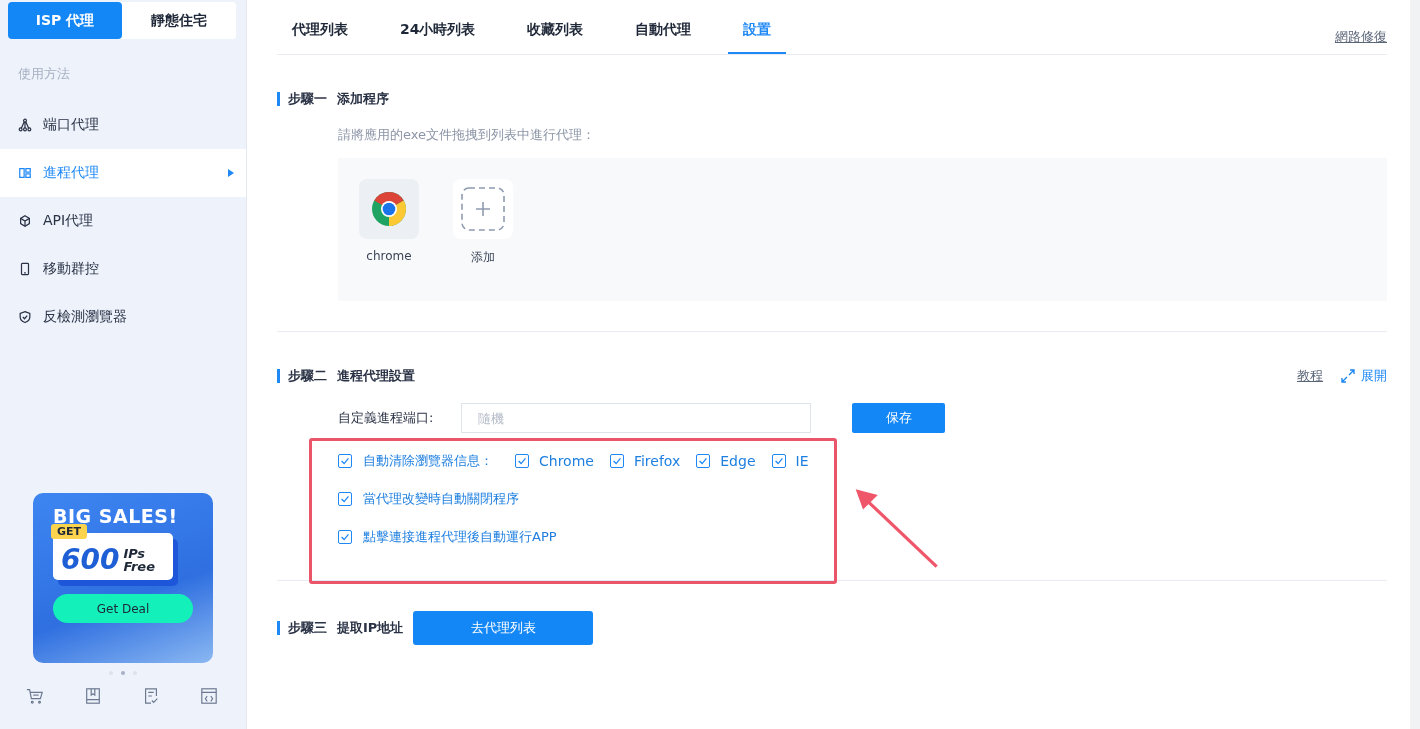  What do you see at coordinates (428, 499) in the screenshot?
I see `checkbox-option: 當代理改變時自動關閉程序` at bounding box center [428, 499].